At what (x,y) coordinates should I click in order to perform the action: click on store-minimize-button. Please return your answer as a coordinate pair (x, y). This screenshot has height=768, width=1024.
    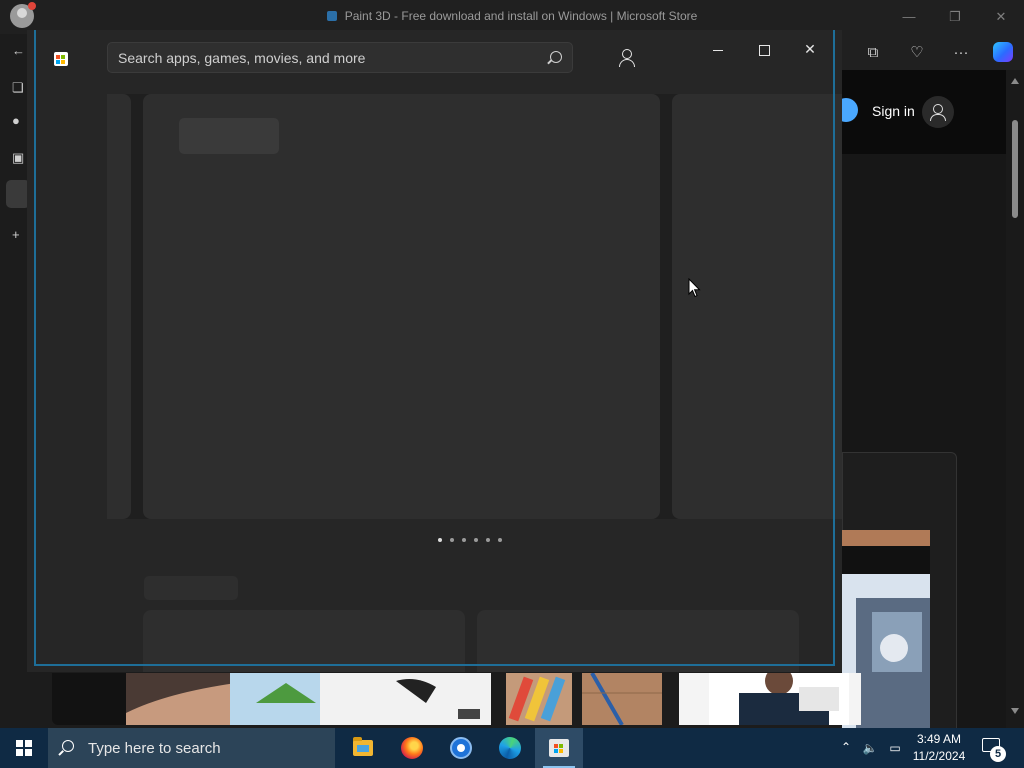
    Looking at the image, I should click on (718, 49).